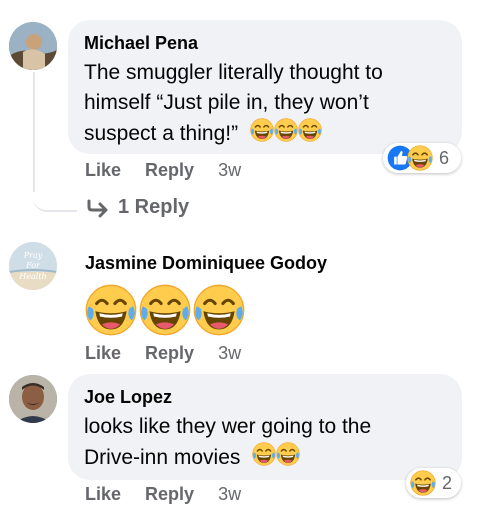 This screenshot has width=500, height=505. Describe the element at coordinates (233, 72) in the screenshot. I see `comment-text-line: The smuggler literally thought to` at that location.